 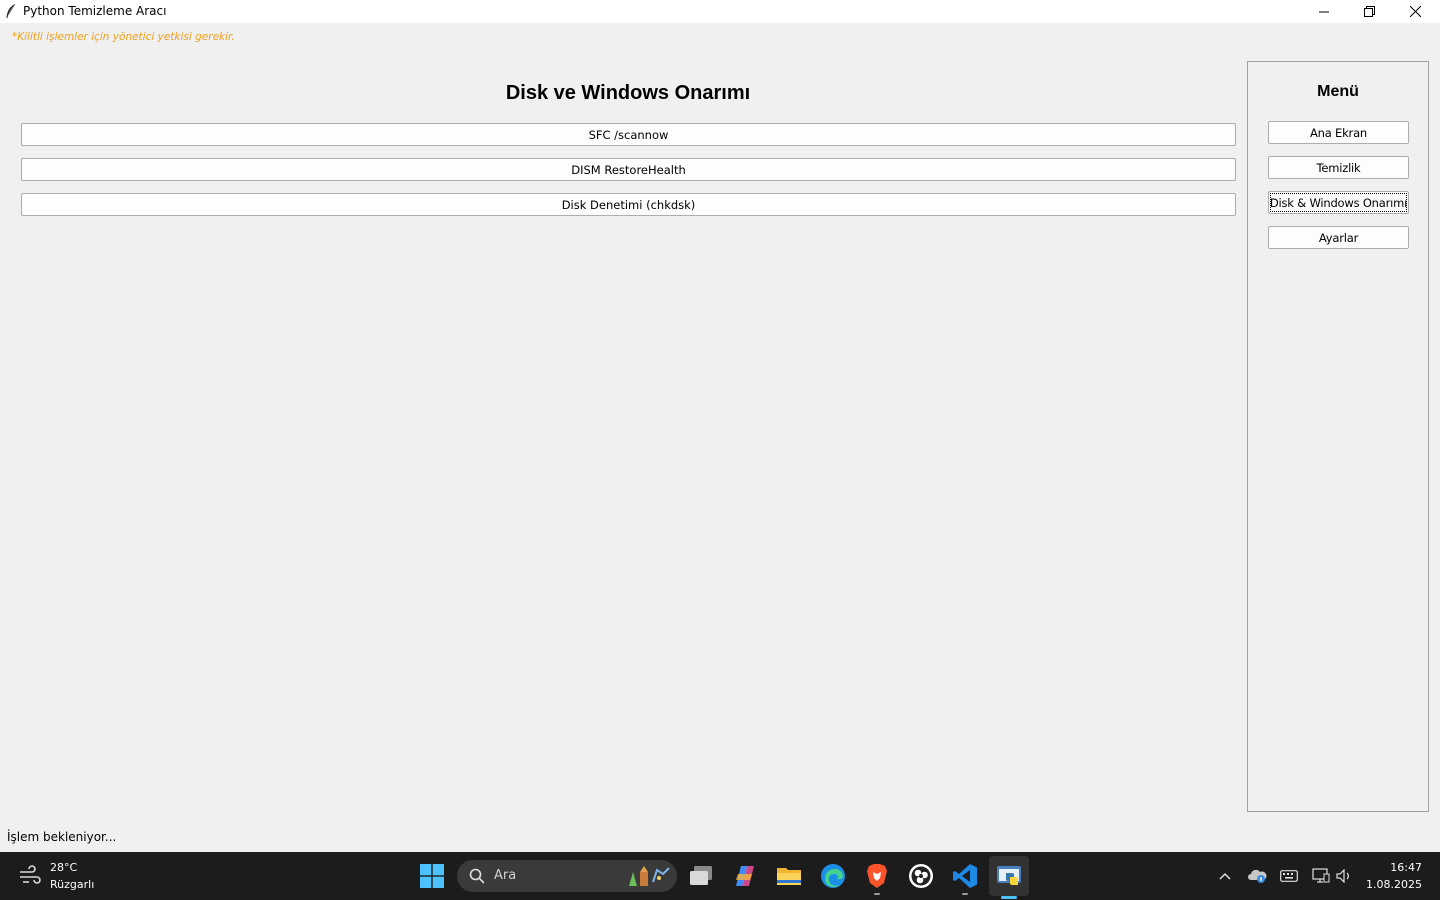 I want to click on sidebar-item-home: Ana Ekran, so click(x=1338, y=132).